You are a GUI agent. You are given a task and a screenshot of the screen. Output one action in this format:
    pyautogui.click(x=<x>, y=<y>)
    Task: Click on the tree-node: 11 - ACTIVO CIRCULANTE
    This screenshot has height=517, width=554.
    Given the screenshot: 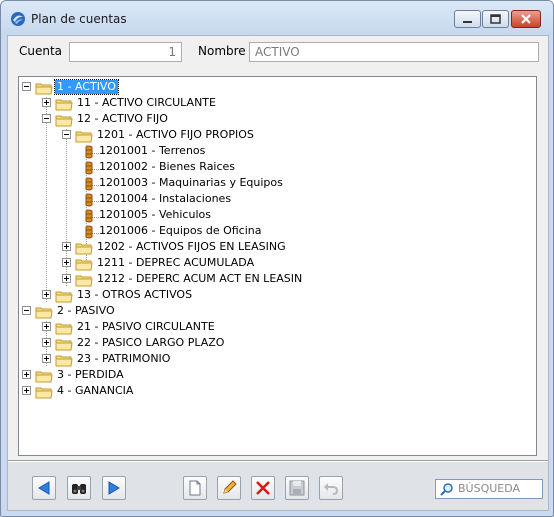 What is the action you would take?
    pyautogui.click(x=274, y=103)
    